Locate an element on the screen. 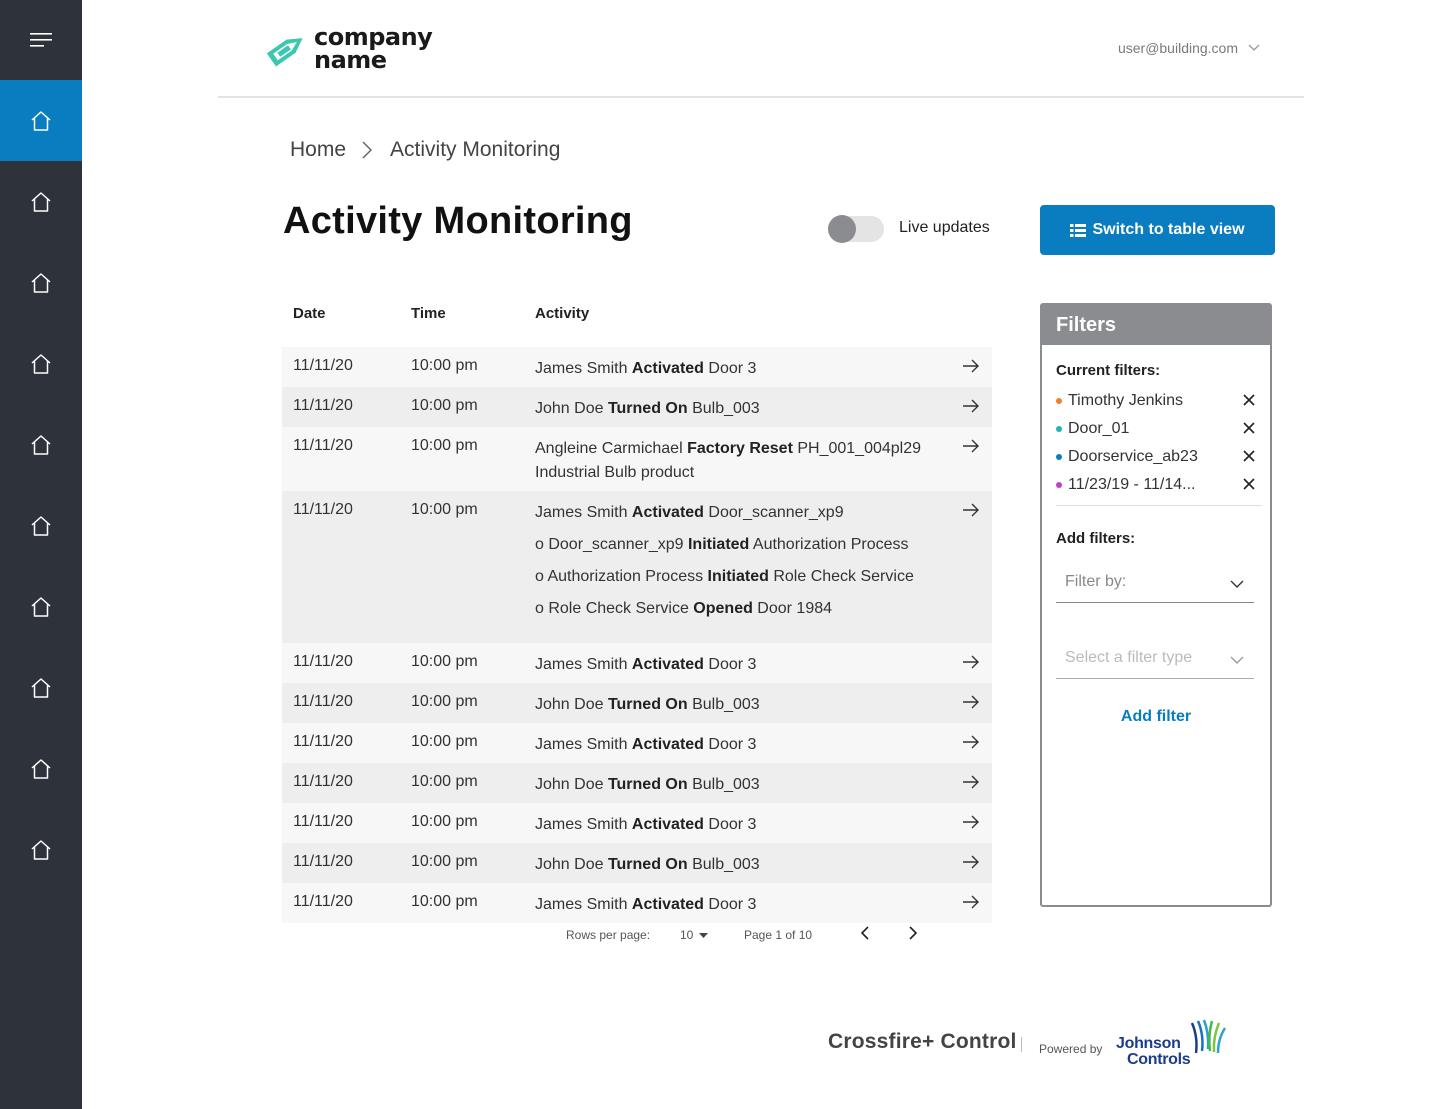  product-name: Crossfire+ Control is located at coordinates (922, 1041).